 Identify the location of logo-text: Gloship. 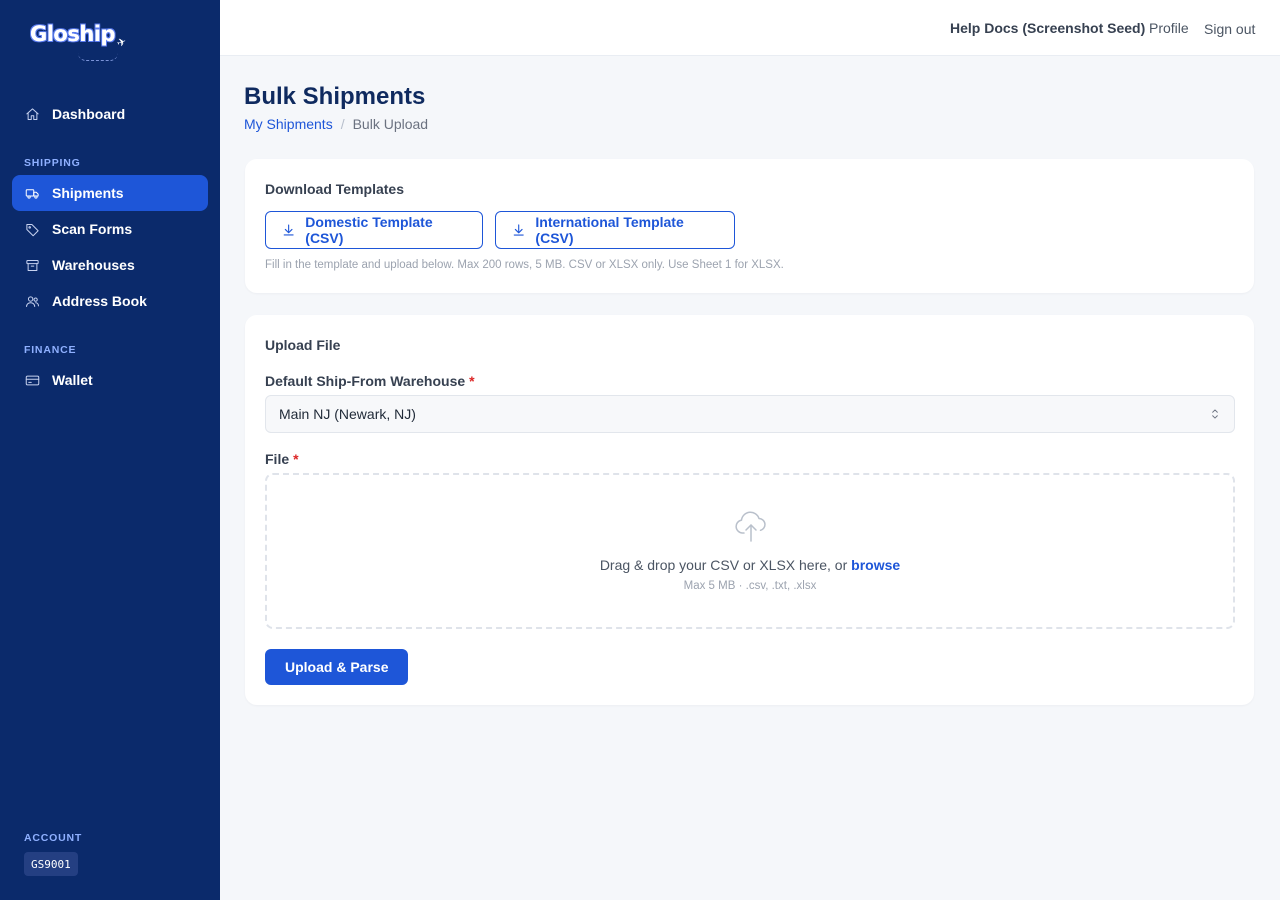
(73, 34).